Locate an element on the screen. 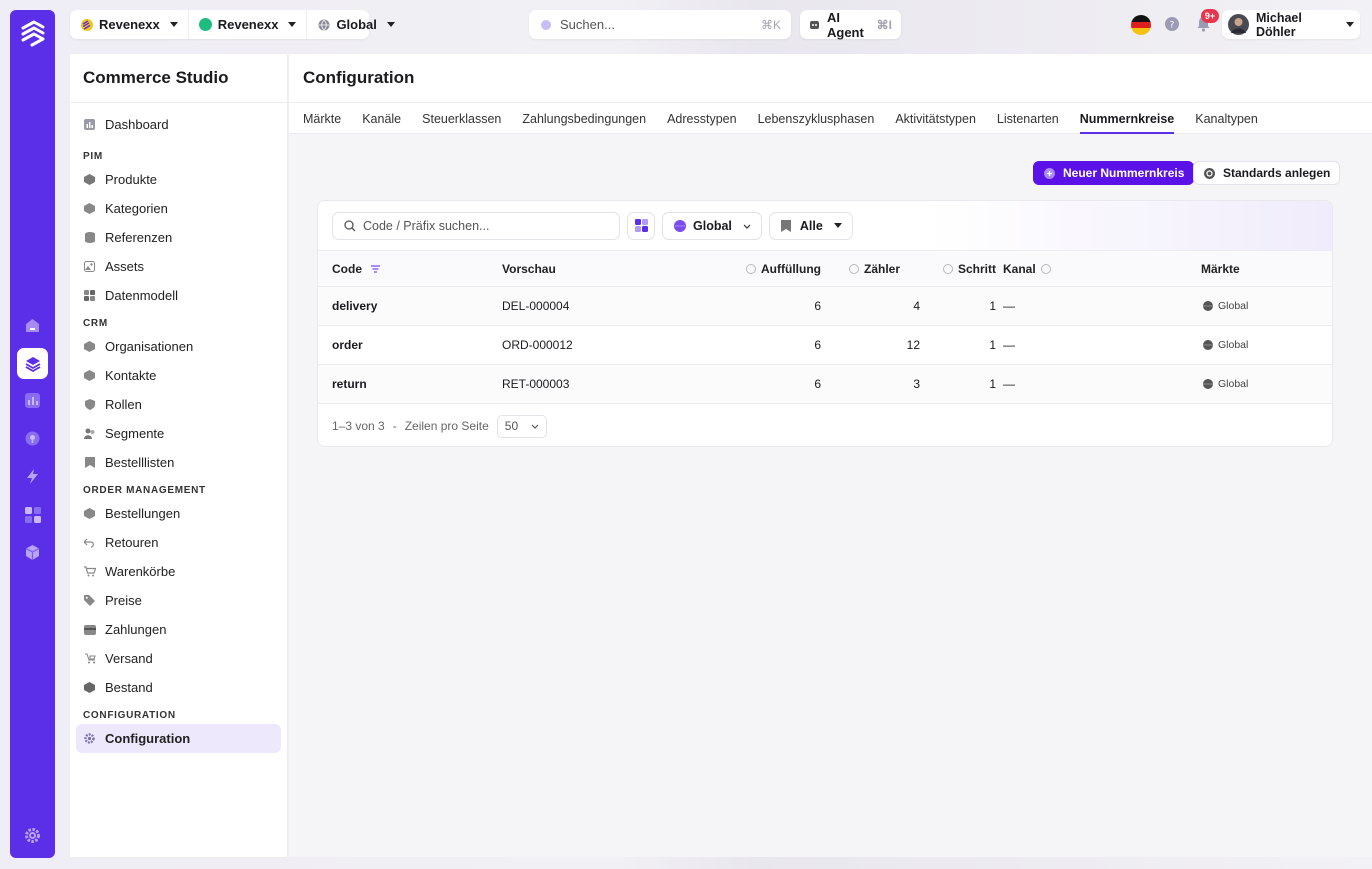 The width and height of the screenshot is (1372, 869). pagination-range: 1–3 von 3 is located at coordinates (358, 426).